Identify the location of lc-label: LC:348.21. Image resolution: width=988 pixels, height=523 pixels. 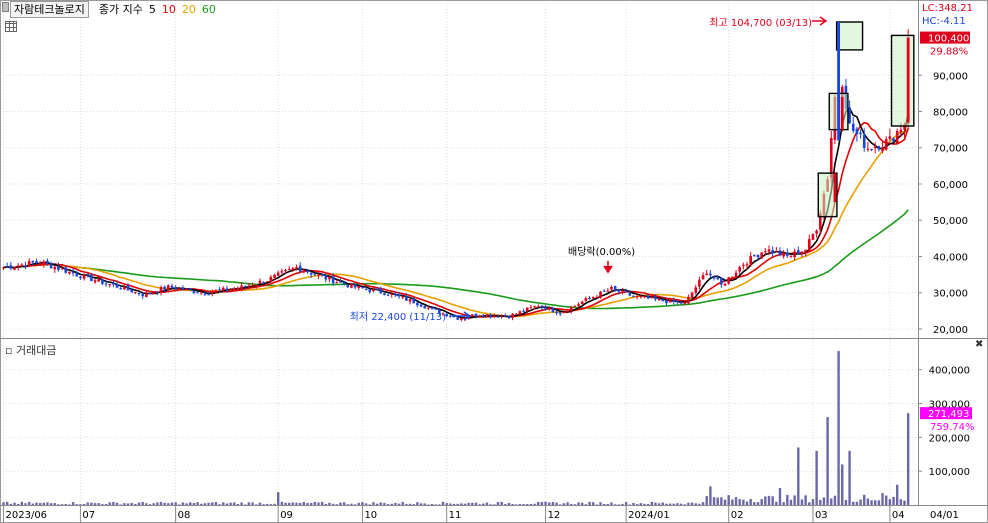
(947, 8).